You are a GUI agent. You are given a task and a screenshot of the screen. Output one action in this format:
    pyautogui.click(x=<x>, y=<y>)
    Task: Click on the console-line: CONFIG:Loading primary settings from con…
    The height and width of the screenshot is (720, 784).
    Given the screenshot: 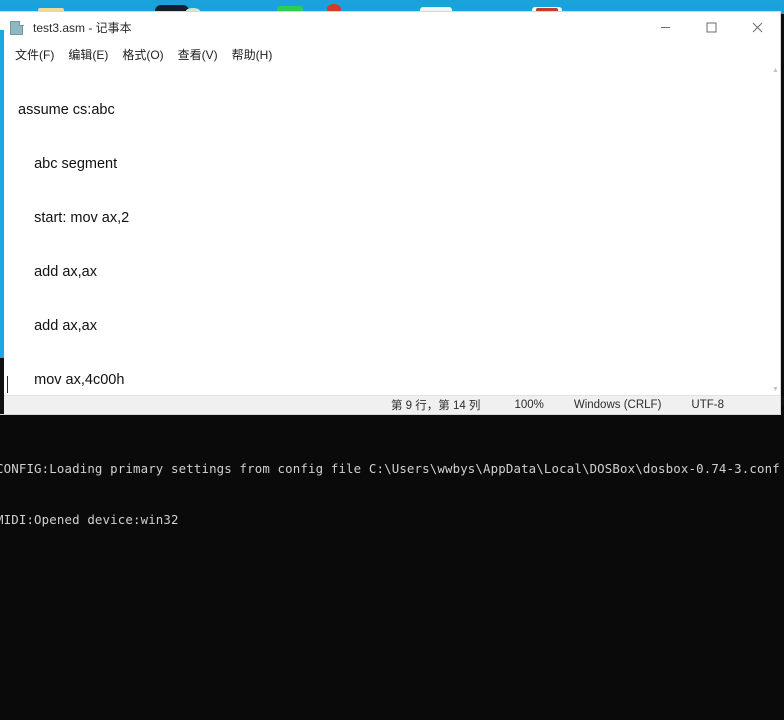 What is the action you would take?
    pyautogui.click(x=390, y=468)
    